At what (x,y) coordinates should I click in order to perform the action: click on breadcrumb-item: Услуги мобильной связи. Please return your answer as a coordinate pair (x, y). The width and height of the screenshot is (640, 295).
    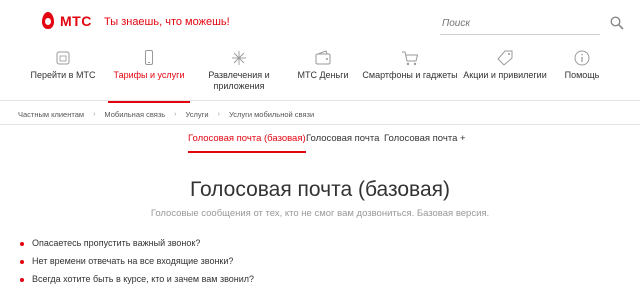
    Looking at the image, I should click on (271, 114).